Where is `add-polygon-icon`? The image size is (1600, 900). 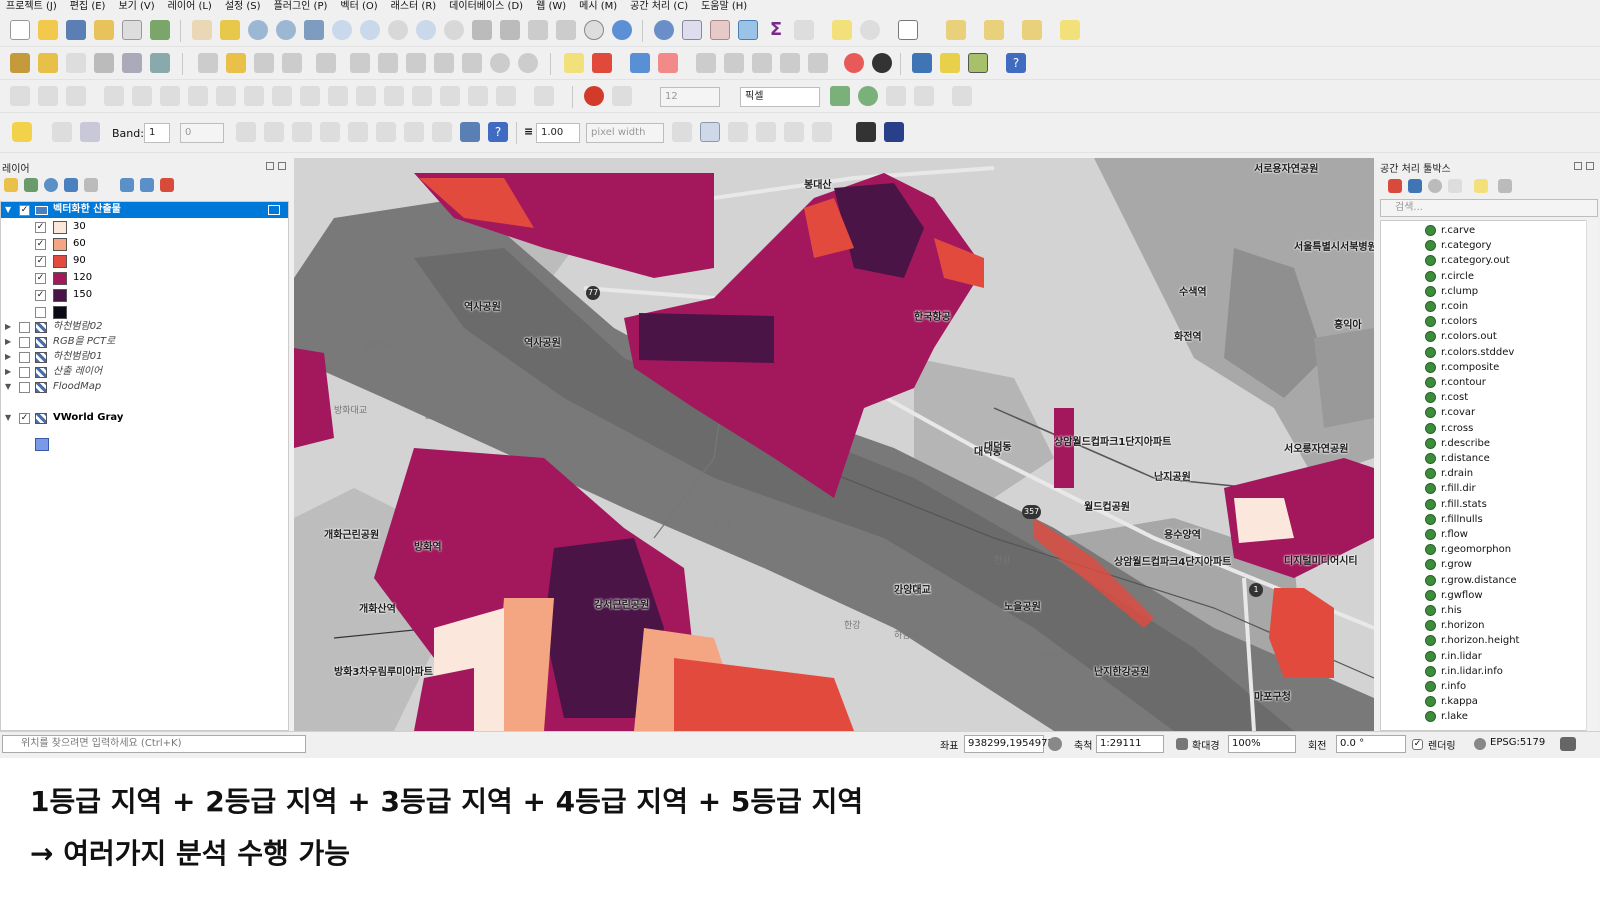 add-polygon-icon is located at coordinates (292, 63).